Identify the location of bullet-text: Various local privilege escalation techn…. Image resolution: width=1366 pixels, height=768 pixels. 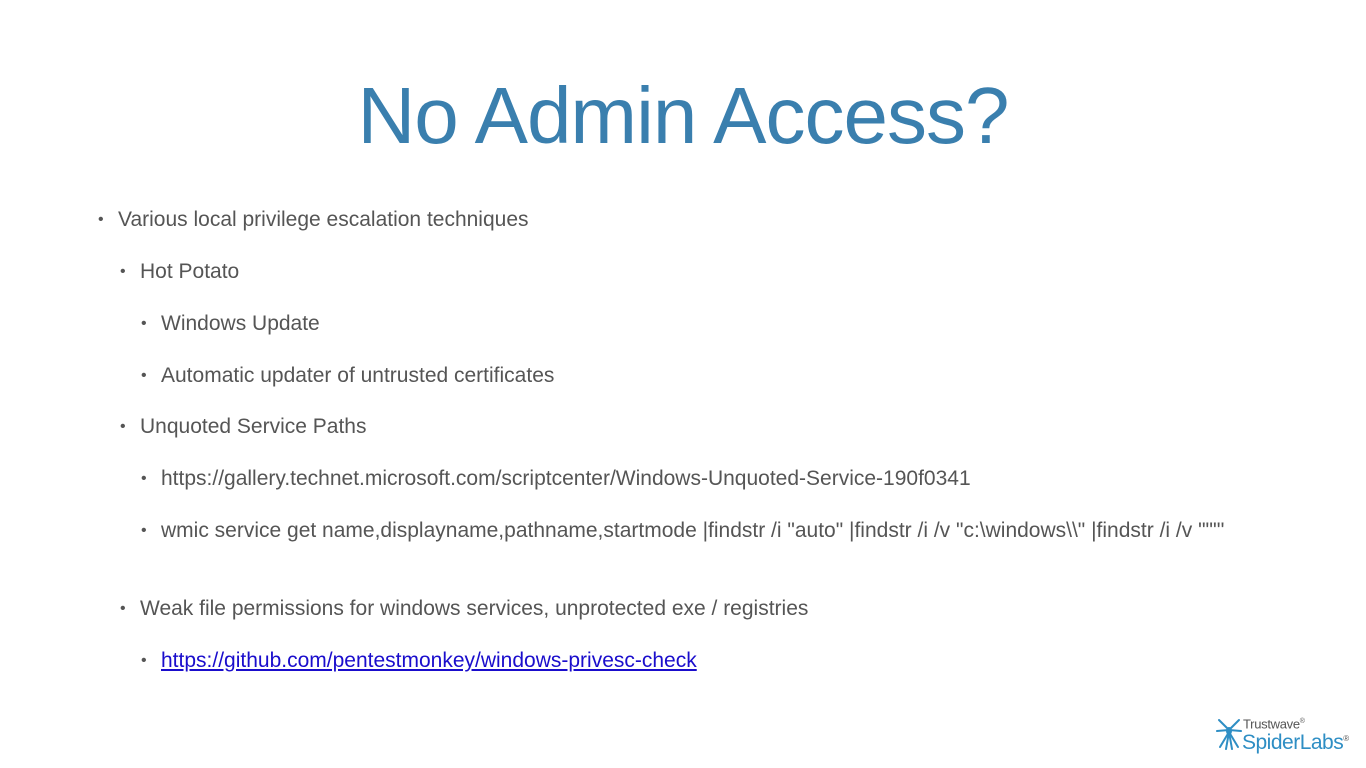
(323, 219).